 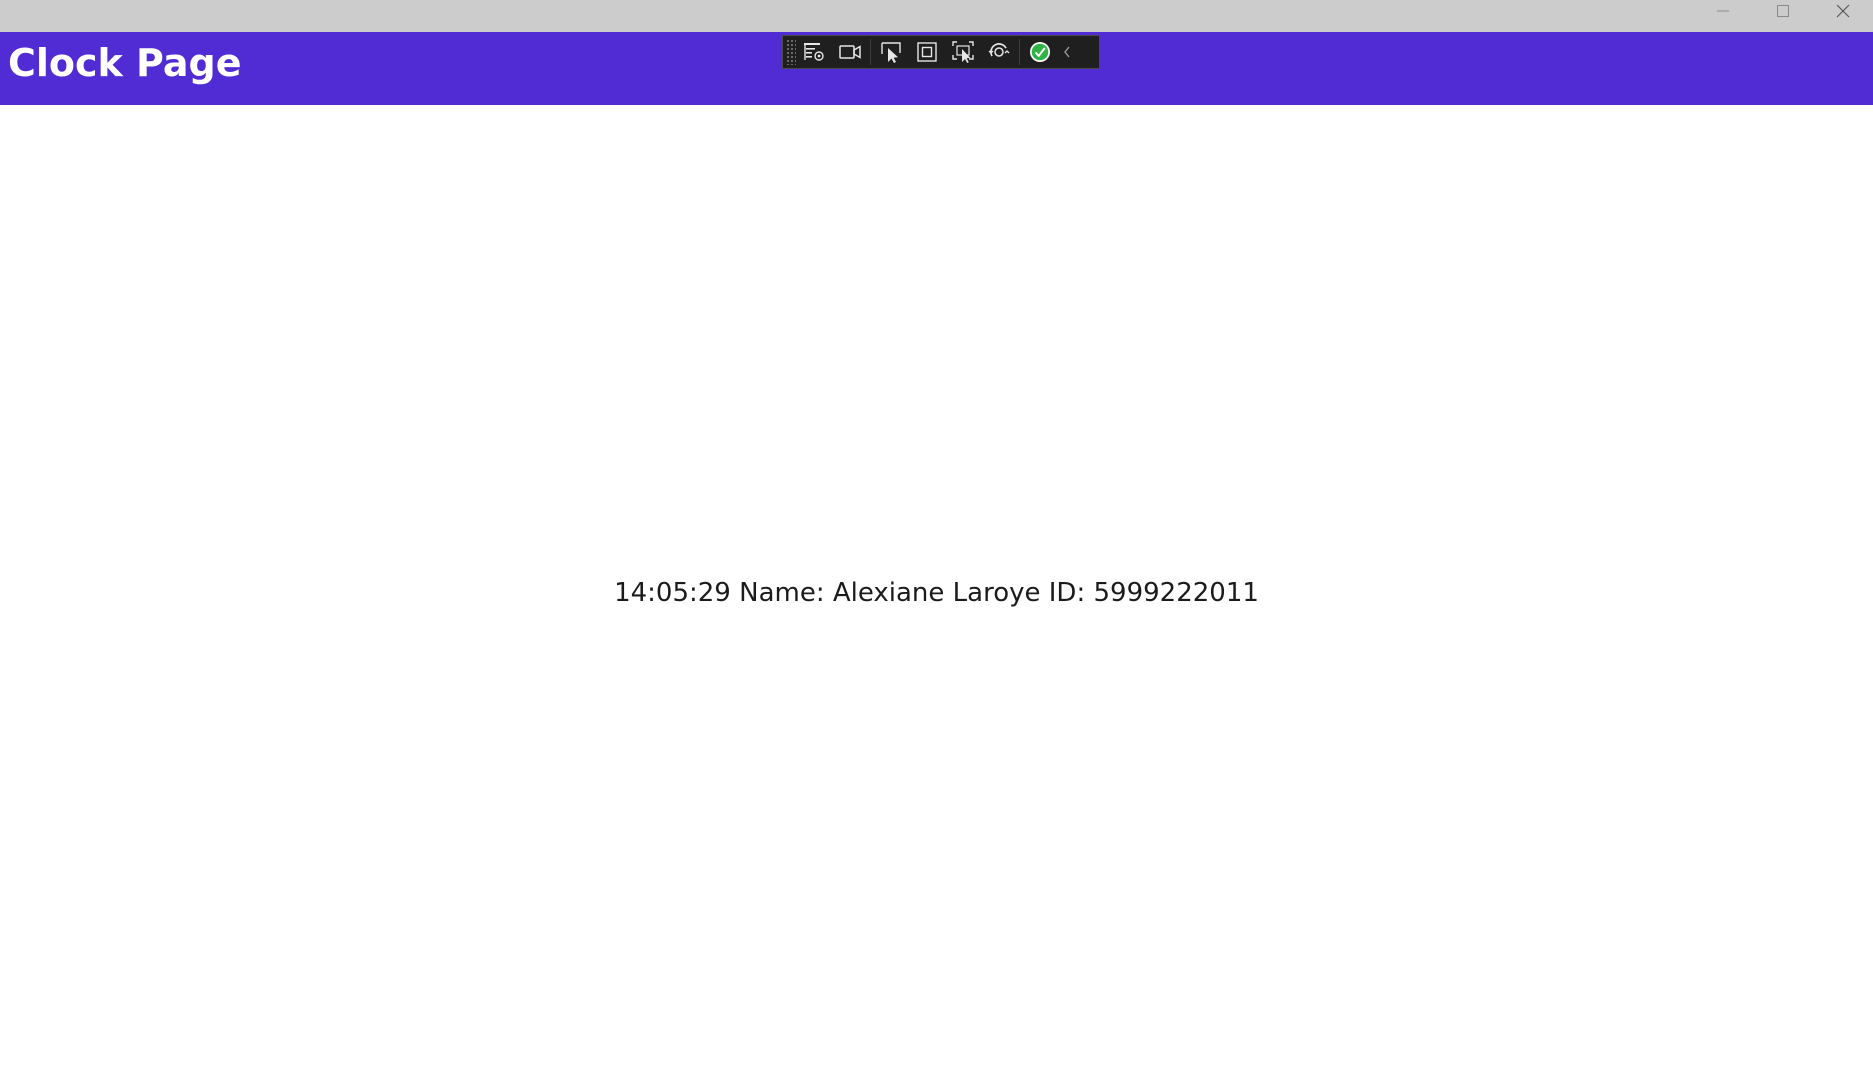 I want to click on video-camera-icon, so click(x=850, y=52).